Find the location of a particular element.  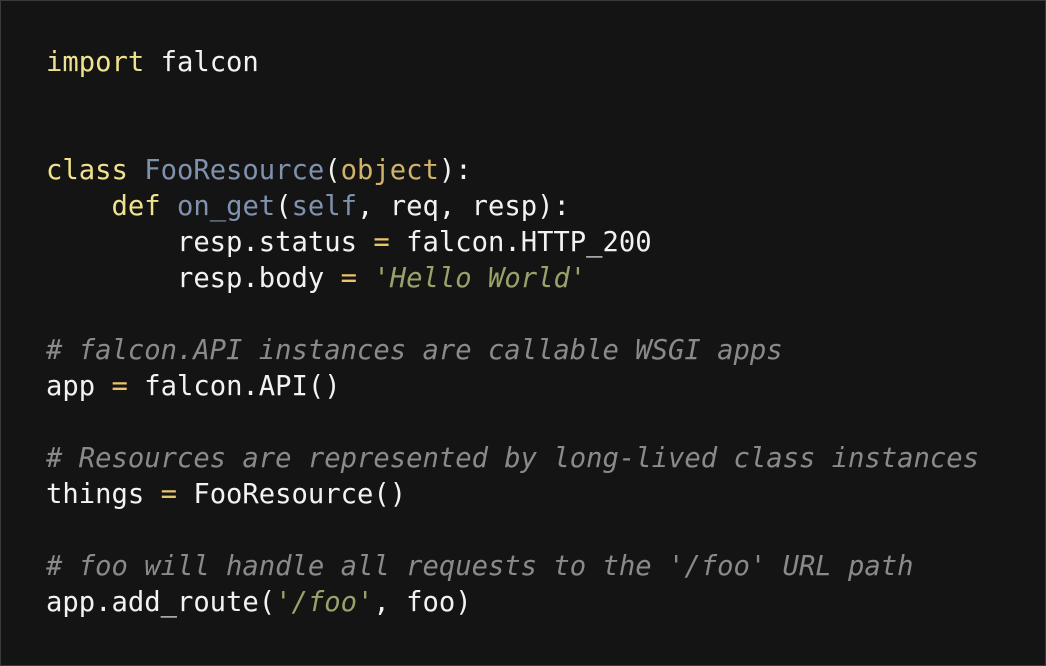

code-line: resp.status = falcon.HTTP_200 is located at coordinates (512, 243).